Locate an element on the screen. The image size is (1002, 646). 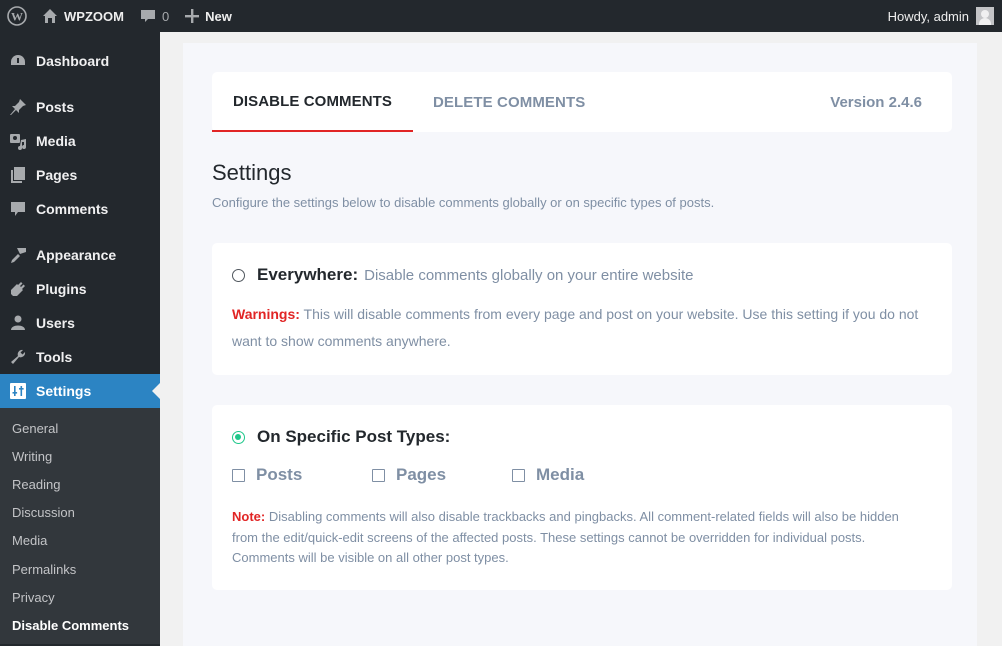
posts-checkbox is located at coordinates (238, 475).